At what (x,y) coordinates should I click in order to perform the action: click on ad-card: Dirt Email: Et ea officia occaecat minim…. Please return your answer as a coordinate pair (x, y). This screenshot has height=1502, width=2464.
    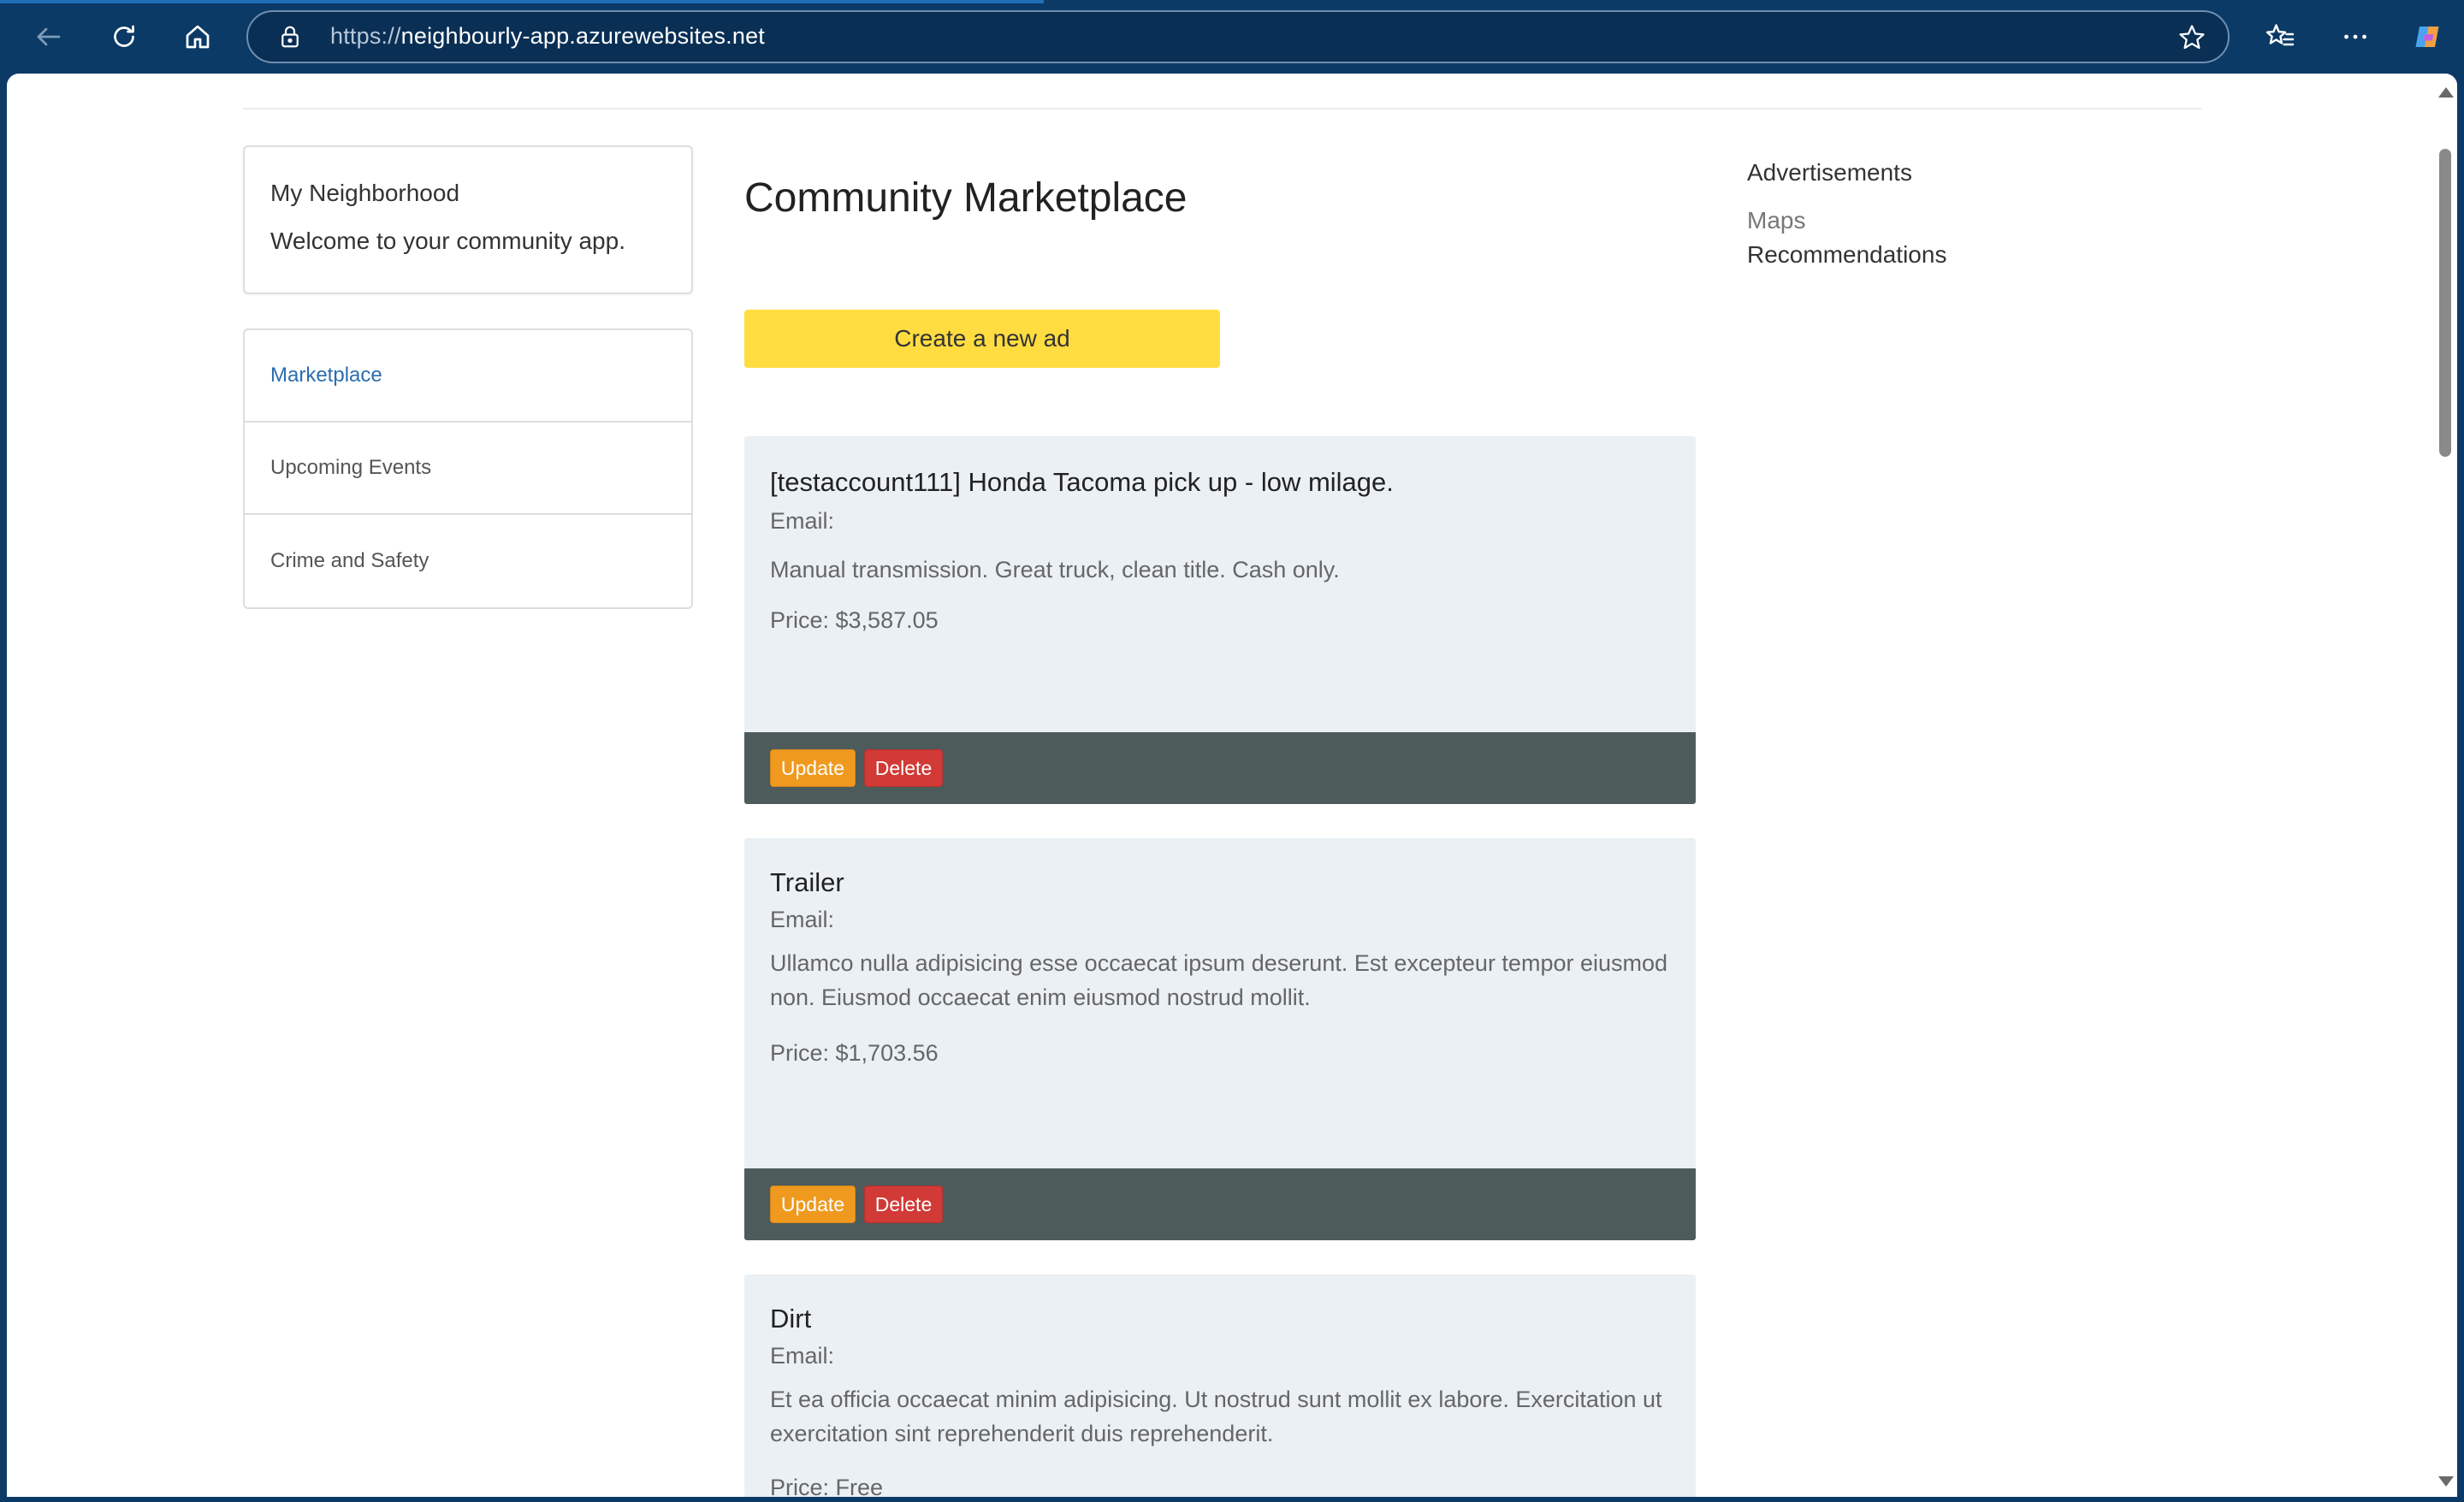
    Looking at the image, I should click on (1220, 1385).